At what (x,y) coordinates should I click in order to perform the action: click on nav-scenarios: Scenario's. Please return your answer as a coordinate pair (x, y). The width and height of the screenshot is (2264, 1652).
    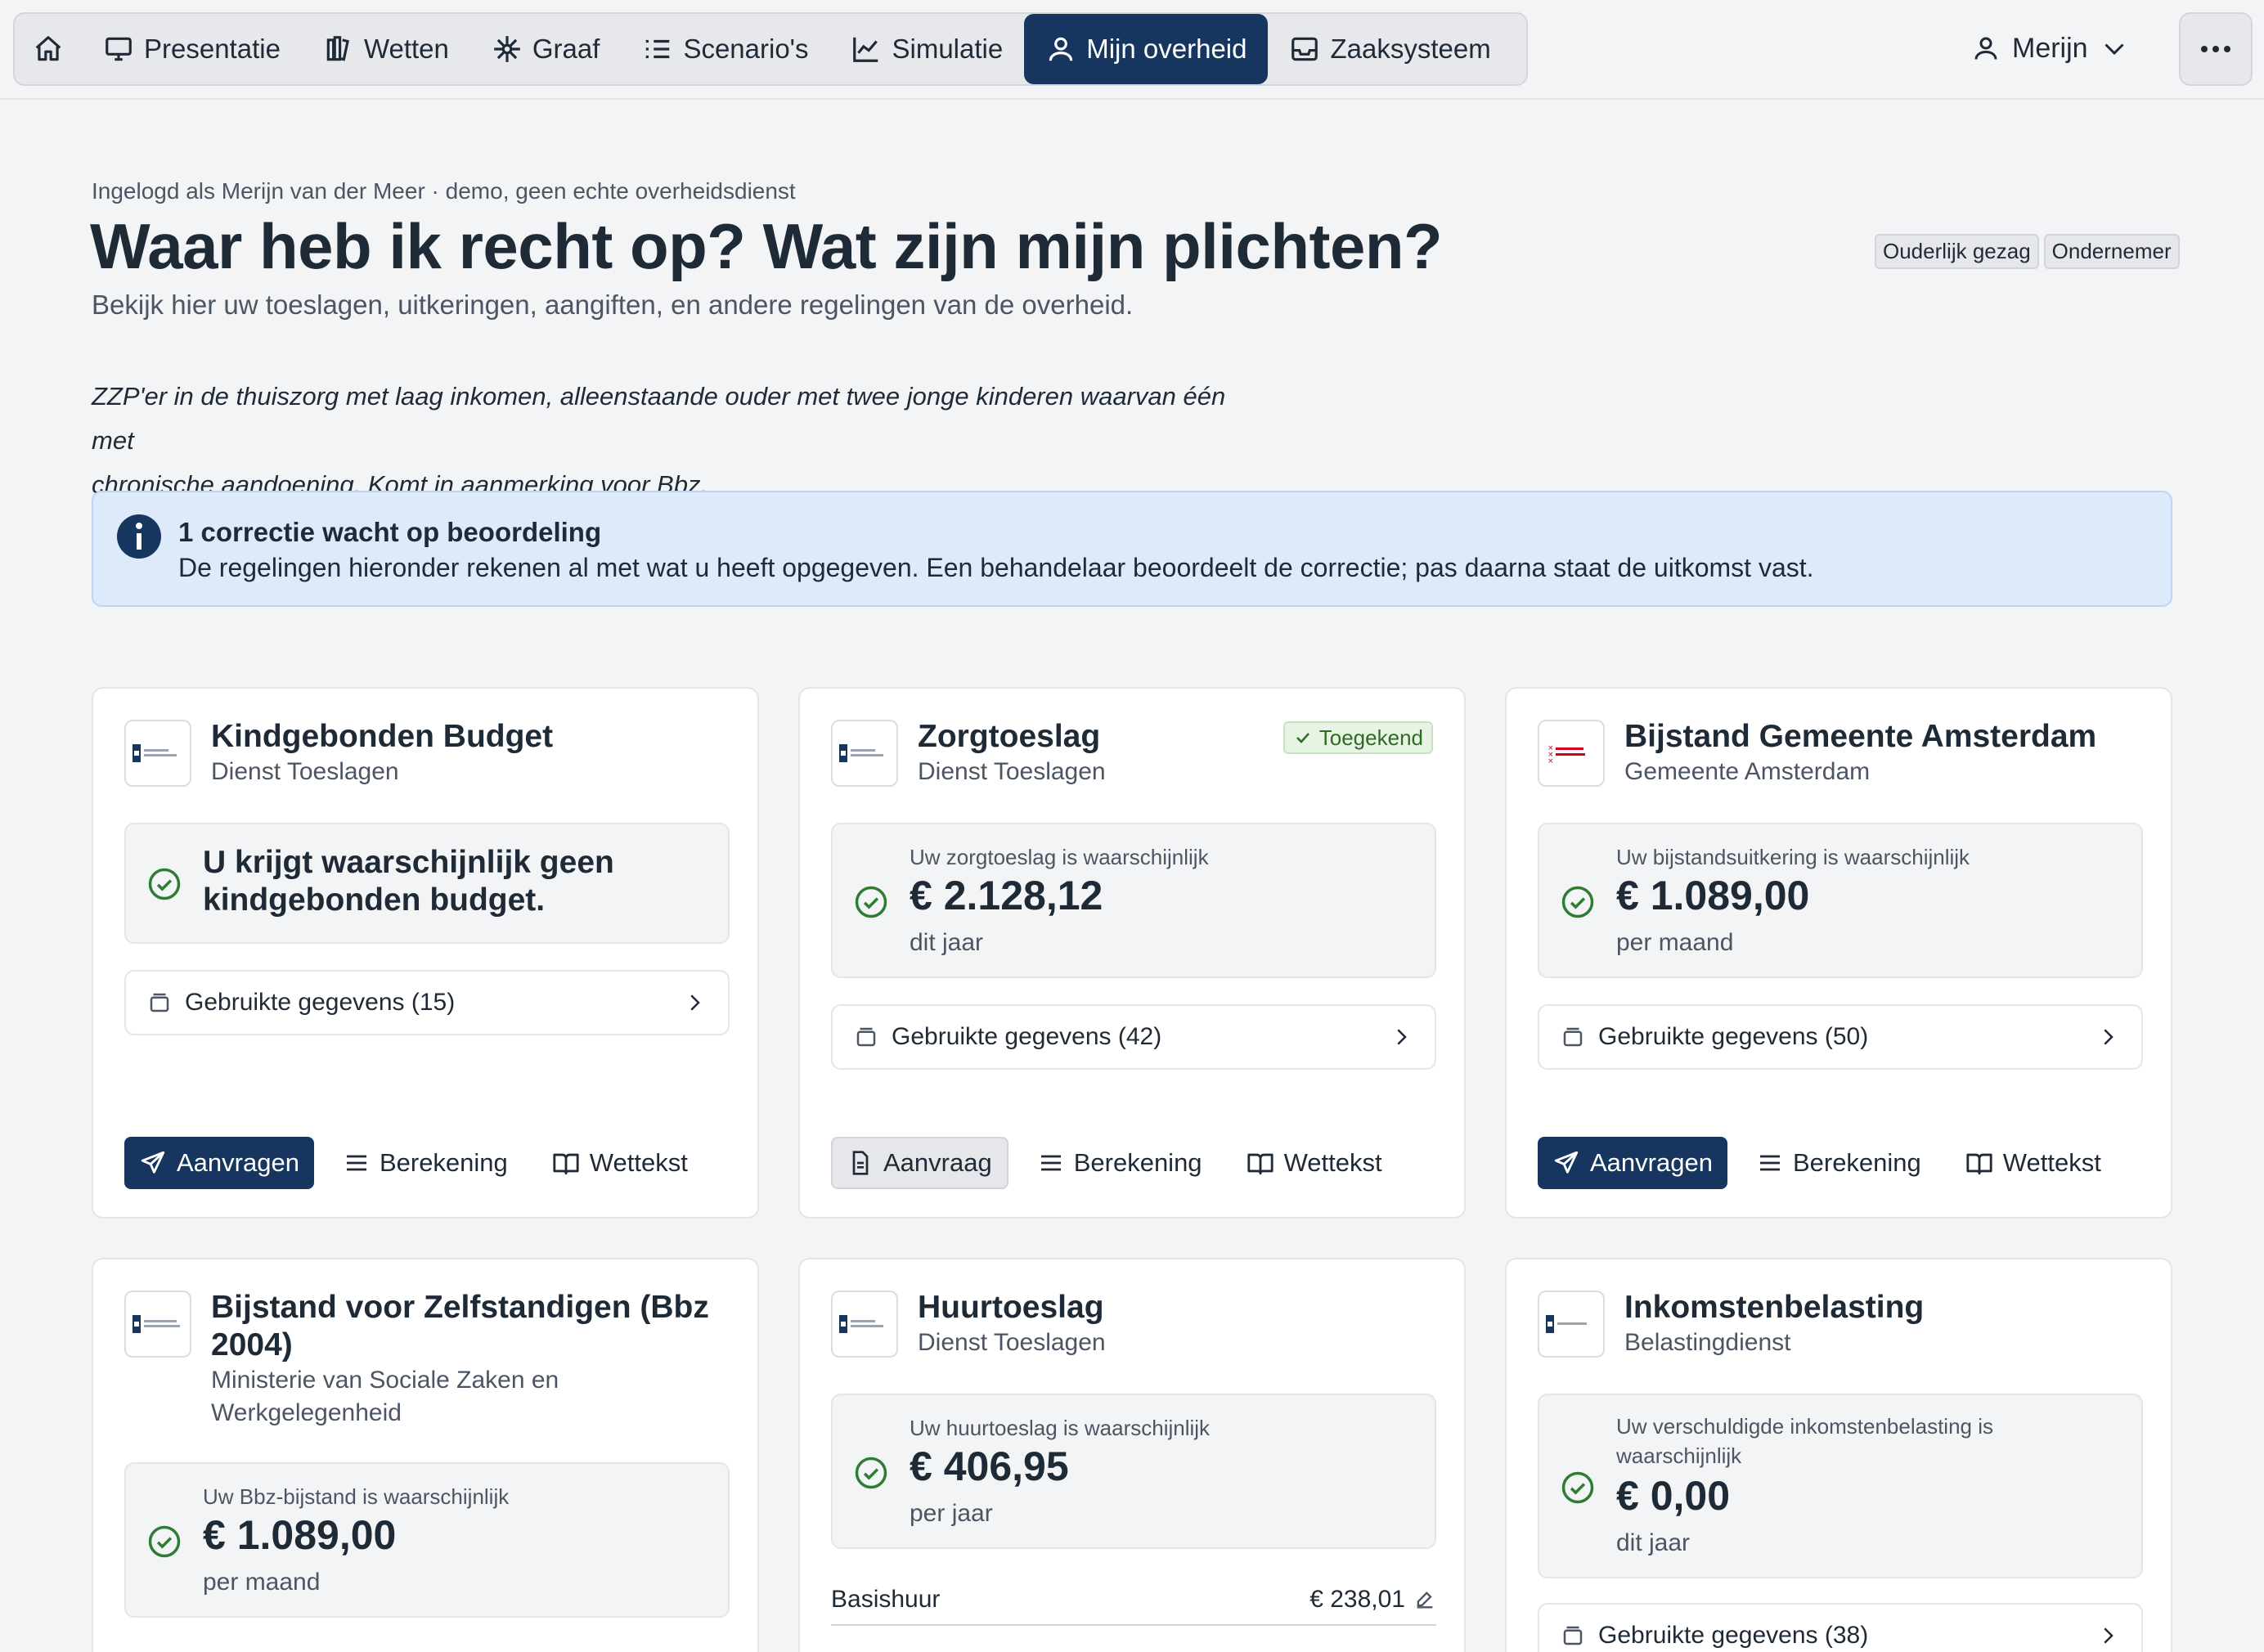
    Looking at the image, I should click on (725, 49).